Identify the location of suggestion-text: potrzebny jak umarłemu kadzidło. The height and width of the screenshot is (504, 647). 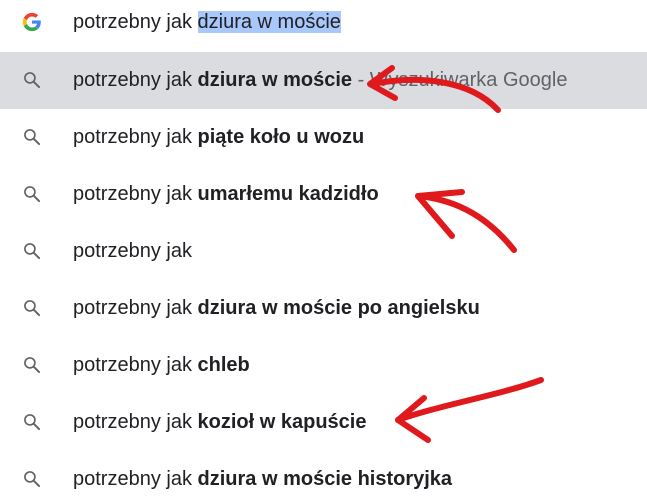
(226, 194).